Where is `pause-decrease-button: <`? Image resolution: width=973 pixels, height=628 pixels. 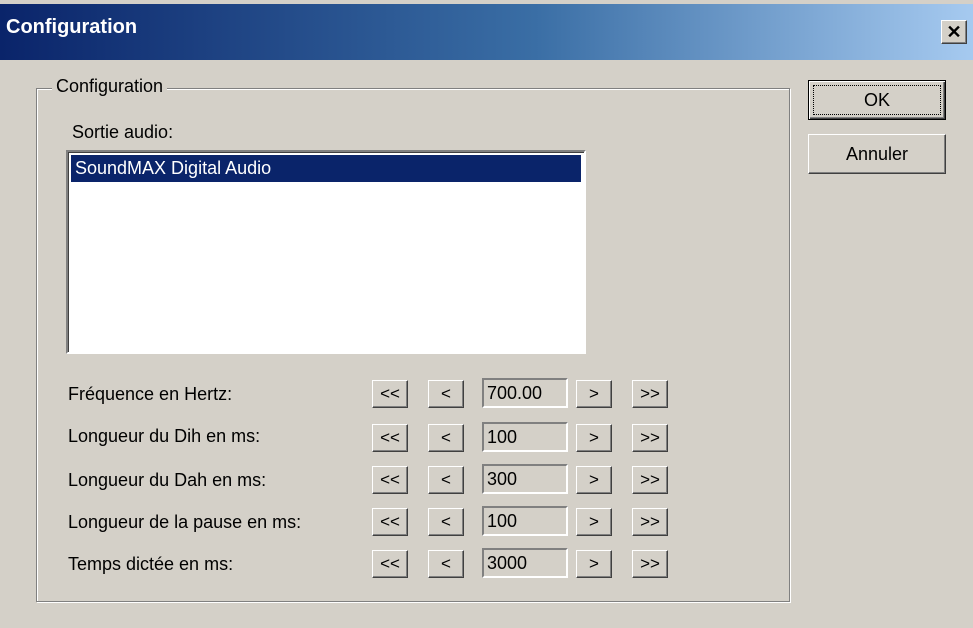 pause-decrease-button: < is located at coordinates (446, 522).